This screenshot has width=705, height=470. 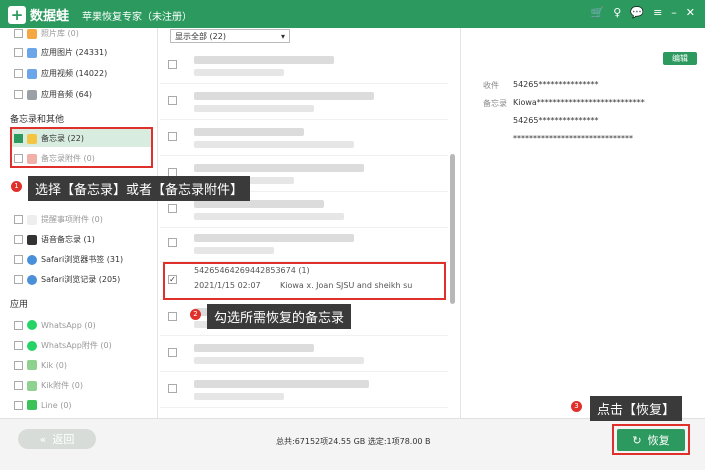 What do you see at coordinates (48, 385) in the screenshot?
I see `sidebar-item-kik-attachments: Kik附件 (0)` at bounding box center [48, 385].